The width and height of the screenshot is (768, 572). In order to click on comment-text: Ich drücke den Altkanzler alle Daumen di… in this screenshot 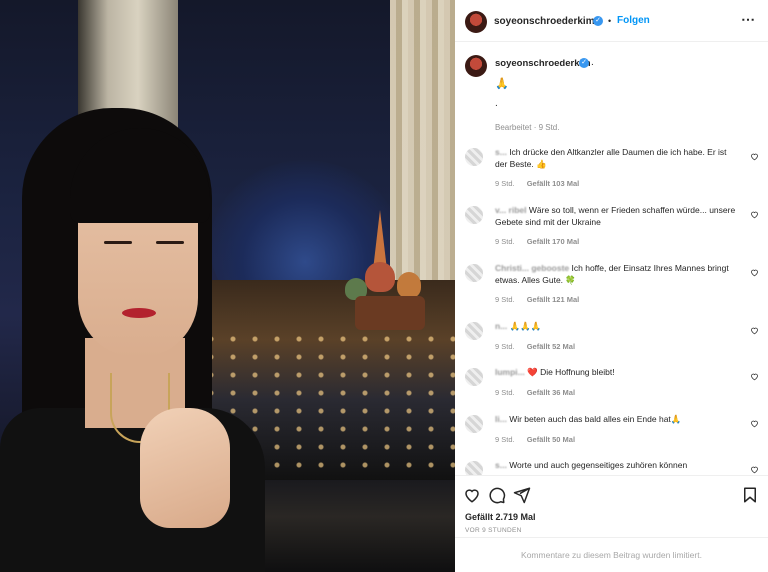, I will do `click(611, 158)`.